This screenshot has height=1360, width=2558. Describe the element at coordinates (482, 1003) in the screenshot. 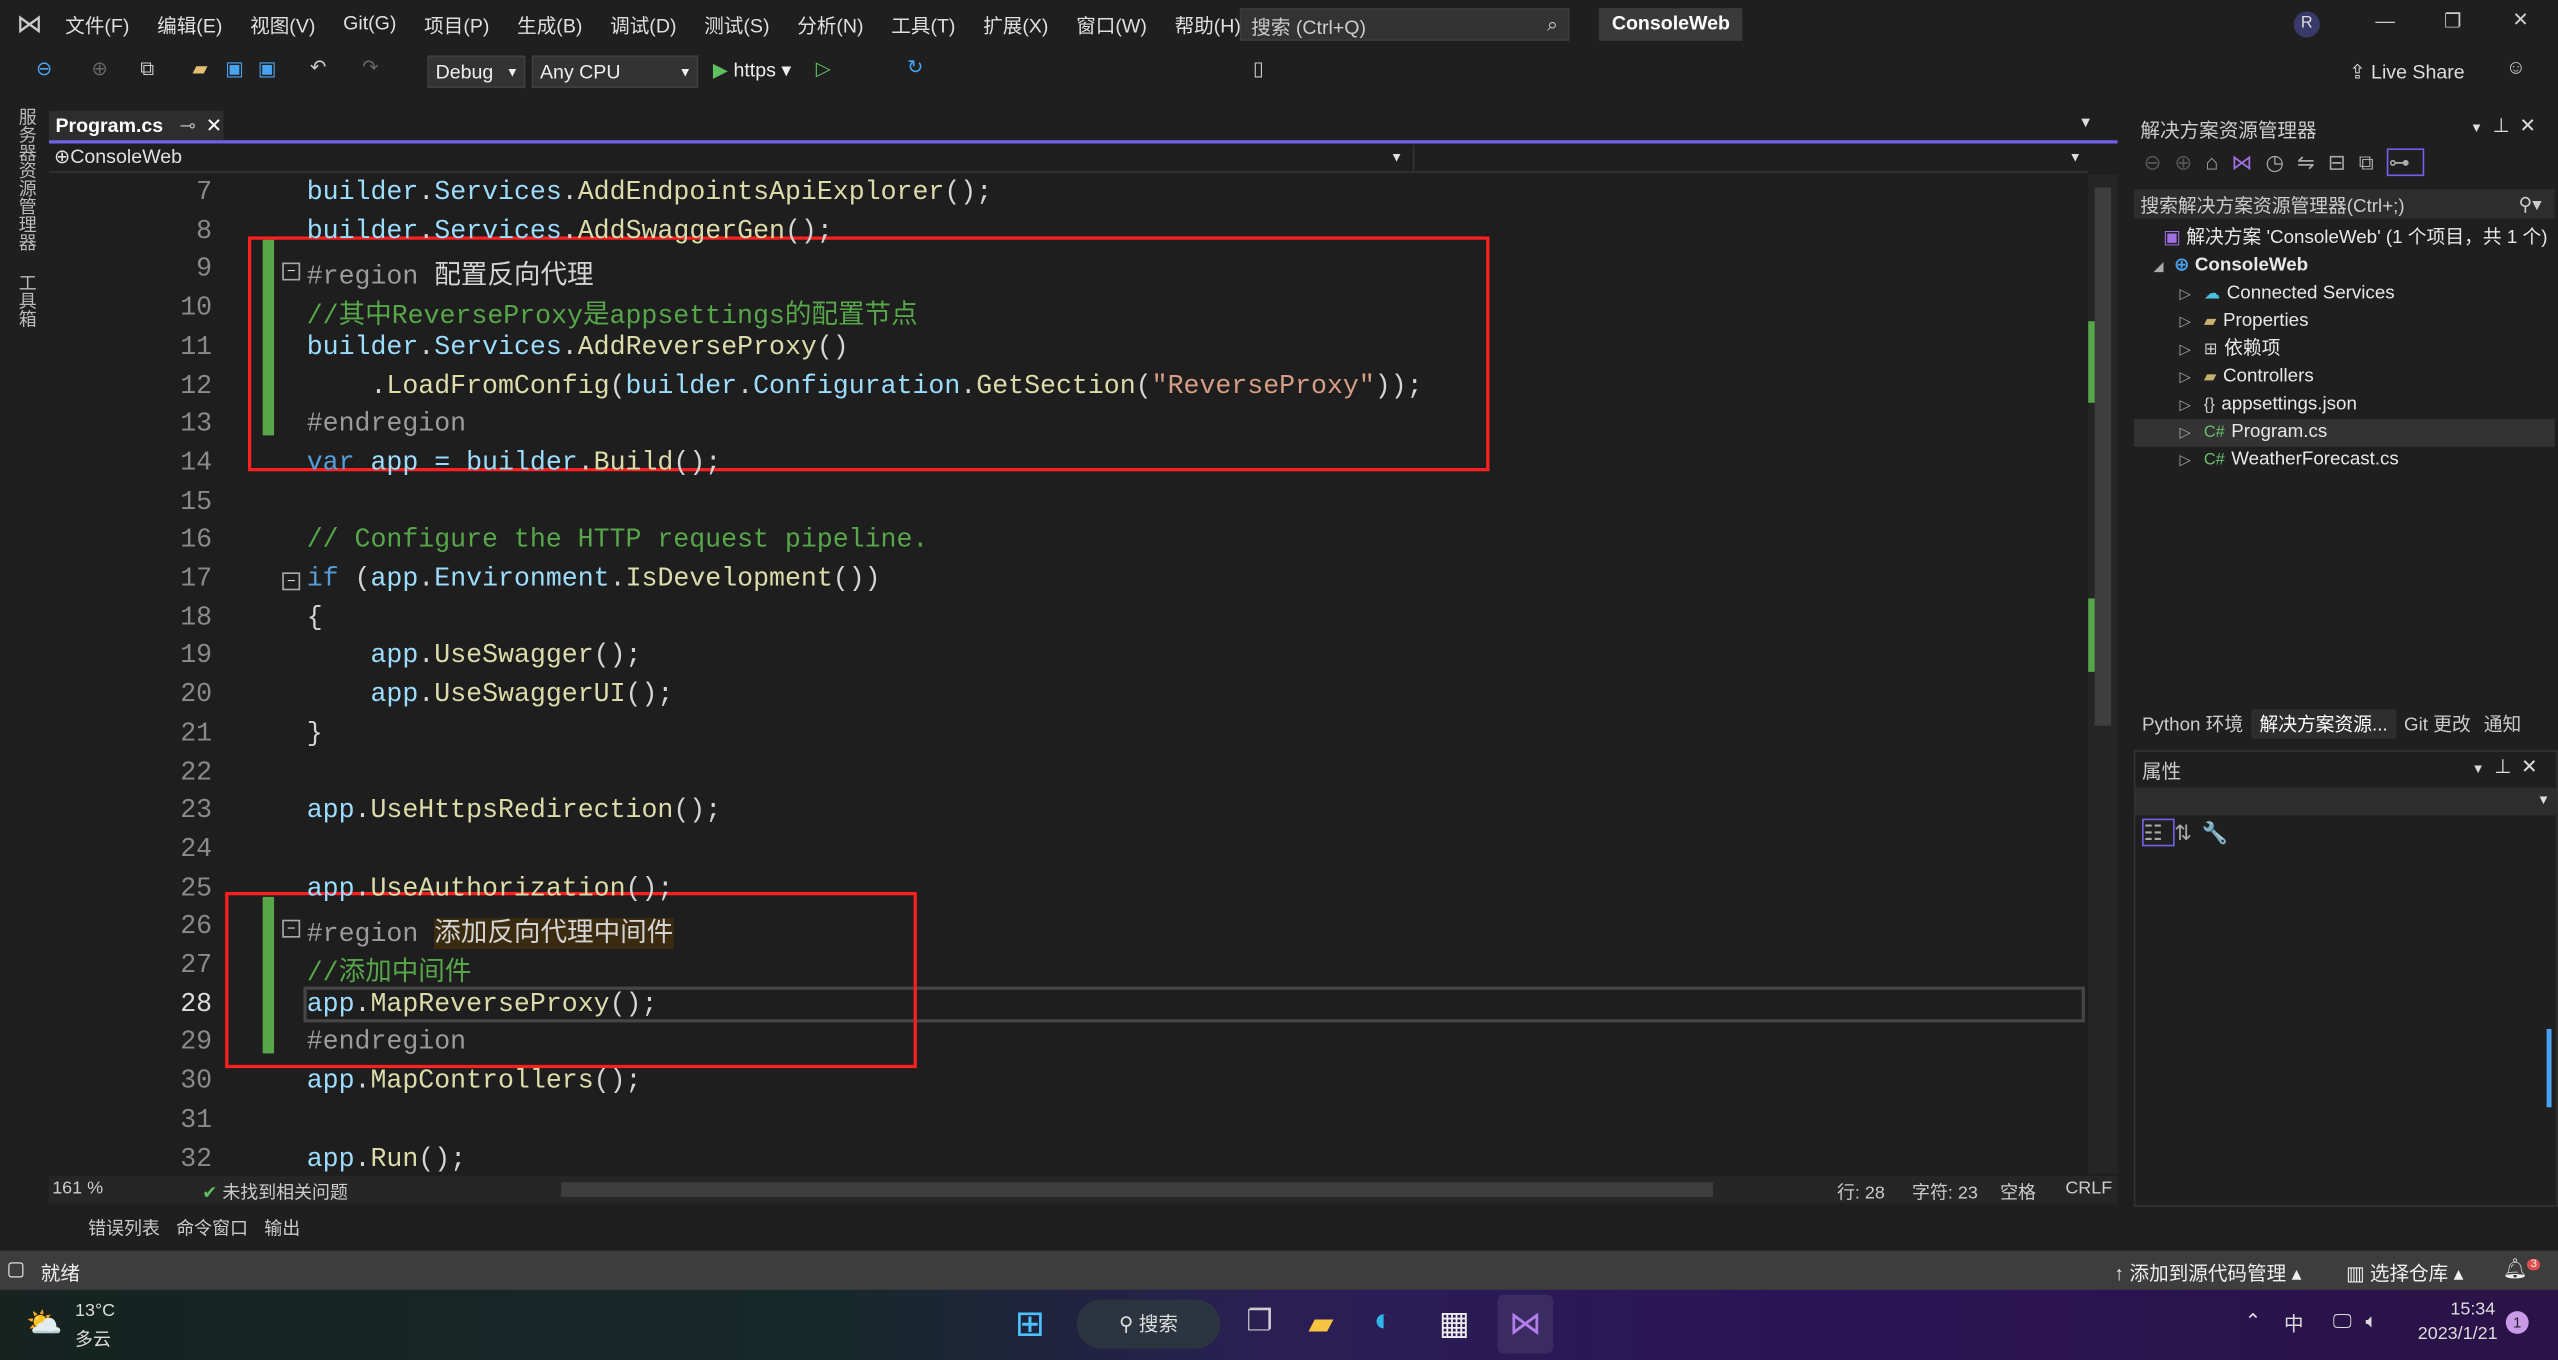

I see `code-line: app.MapReverseProxy();` at that location.